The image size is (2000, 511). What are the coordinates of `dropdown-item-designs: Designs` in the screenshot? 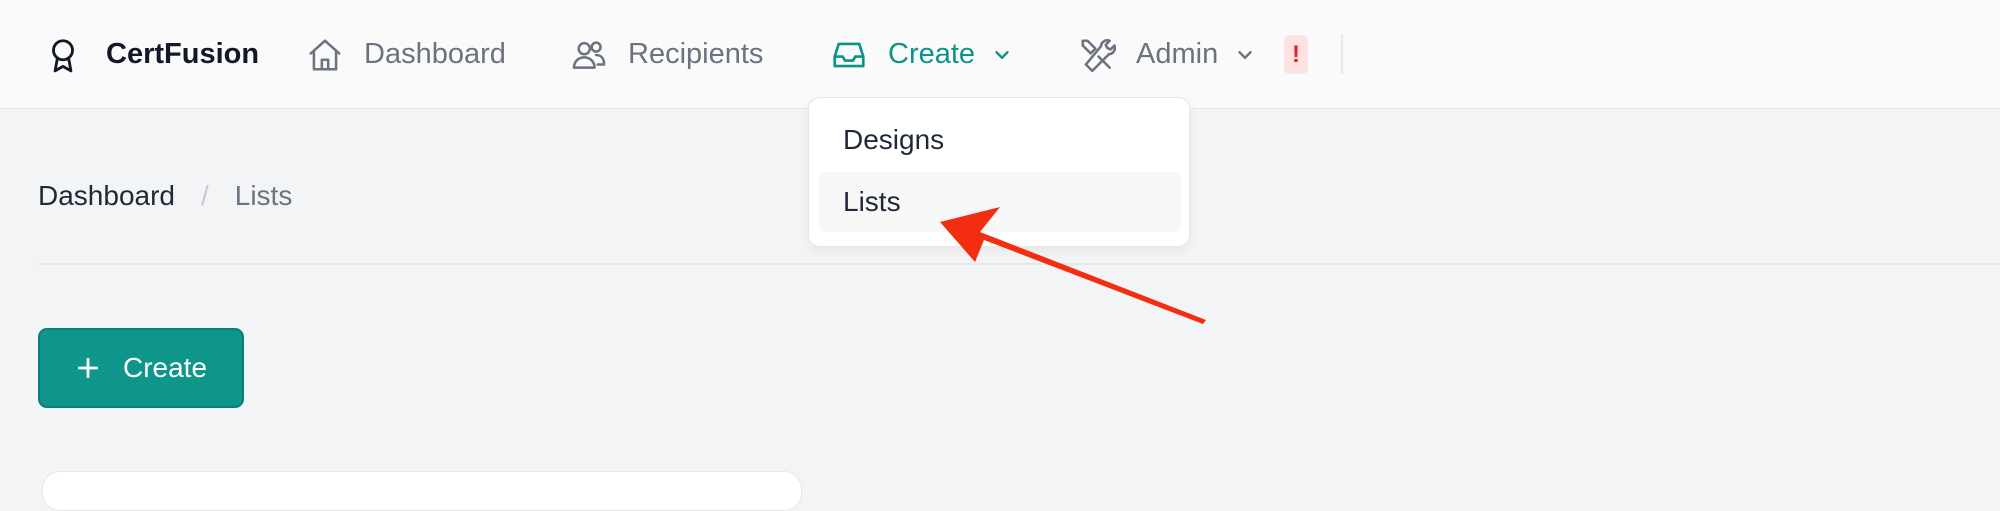 It's located at (1000, 140).